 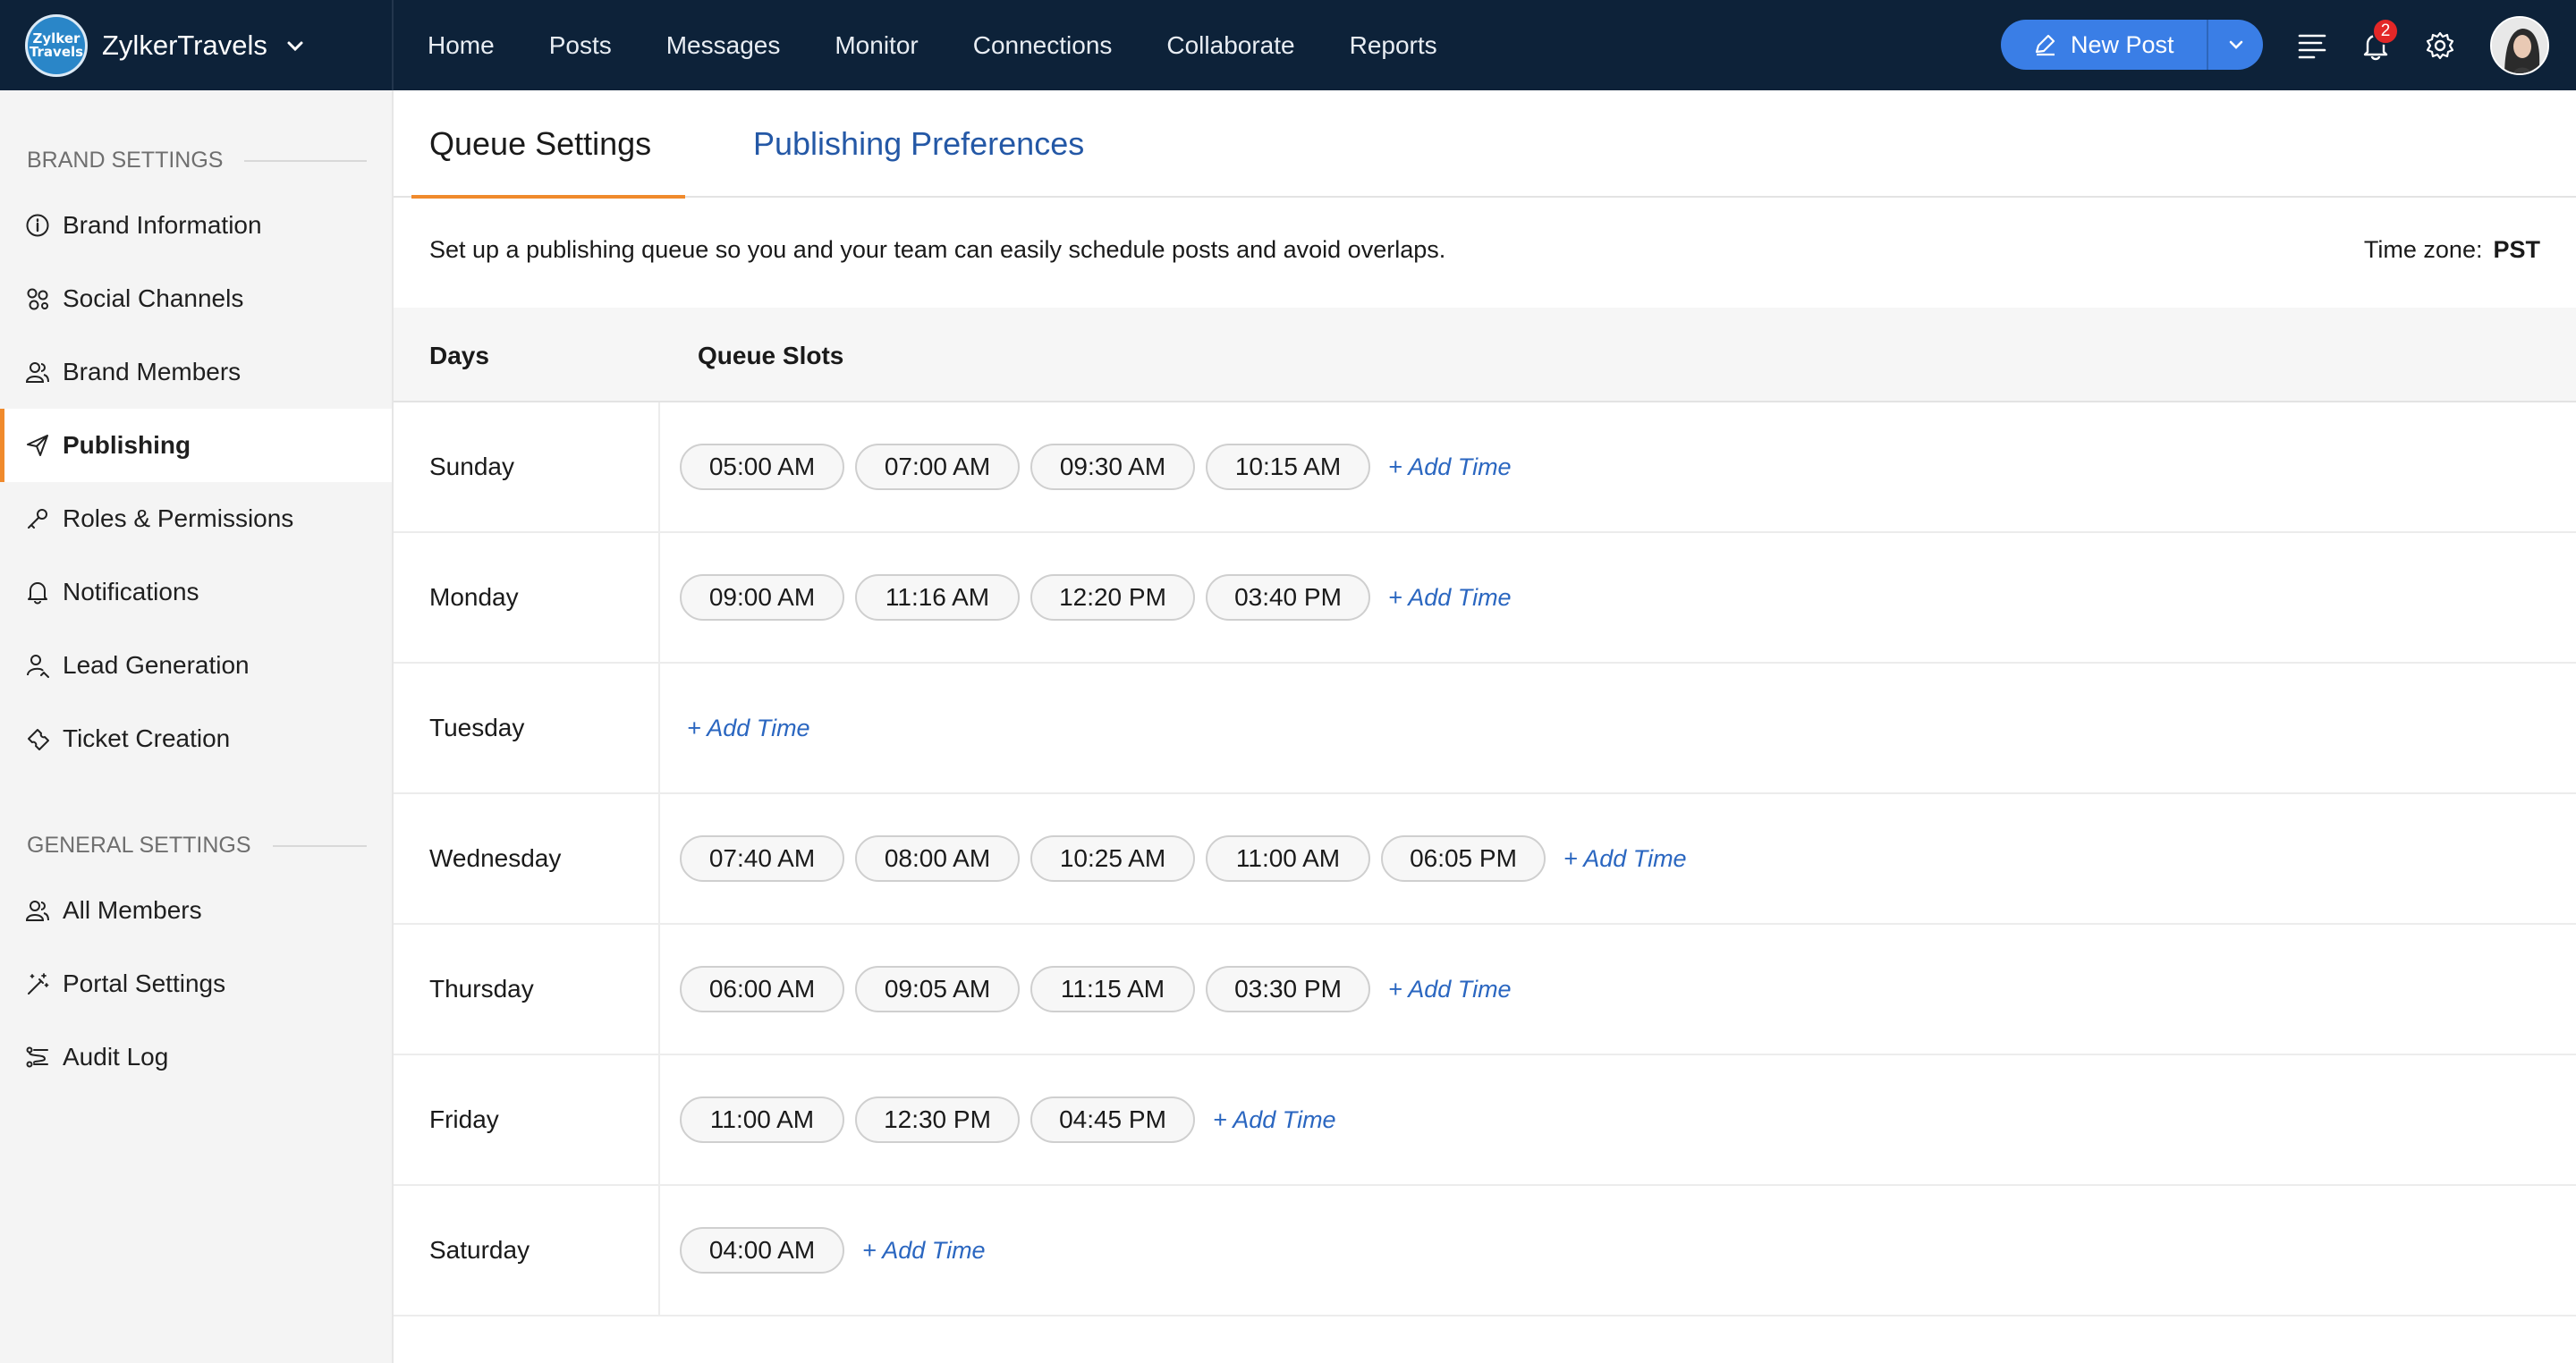 What do you see at coordinates (723, 45) in the screenshot?
I see `nav-messages: Messages` at bounding box center [723, 45].